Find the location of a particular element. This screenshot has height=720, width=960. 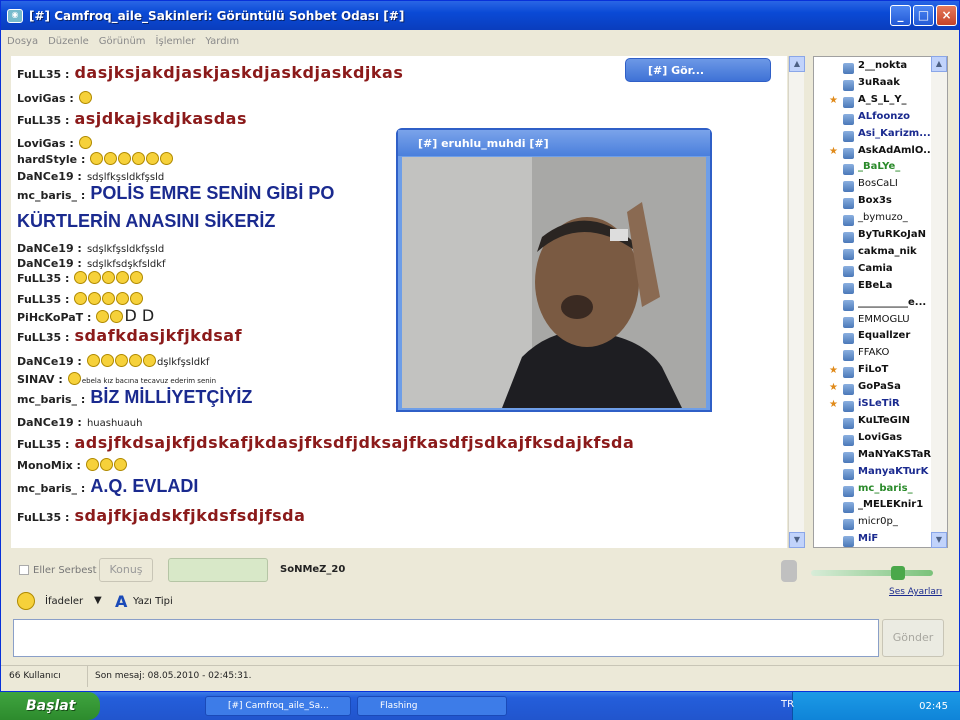

chat-message: FuLL35 : sdafkdasjkfjkdsaf is located at coordinates (129, 335).